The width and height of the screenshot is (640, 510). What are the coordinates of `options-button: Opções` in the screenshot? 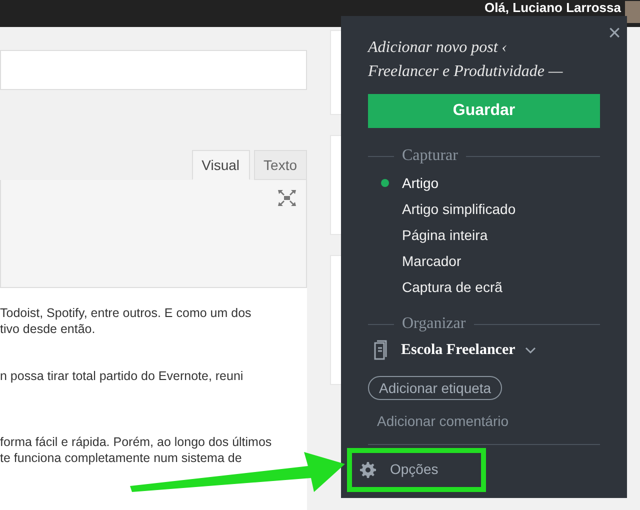 It's located at (416, 470).